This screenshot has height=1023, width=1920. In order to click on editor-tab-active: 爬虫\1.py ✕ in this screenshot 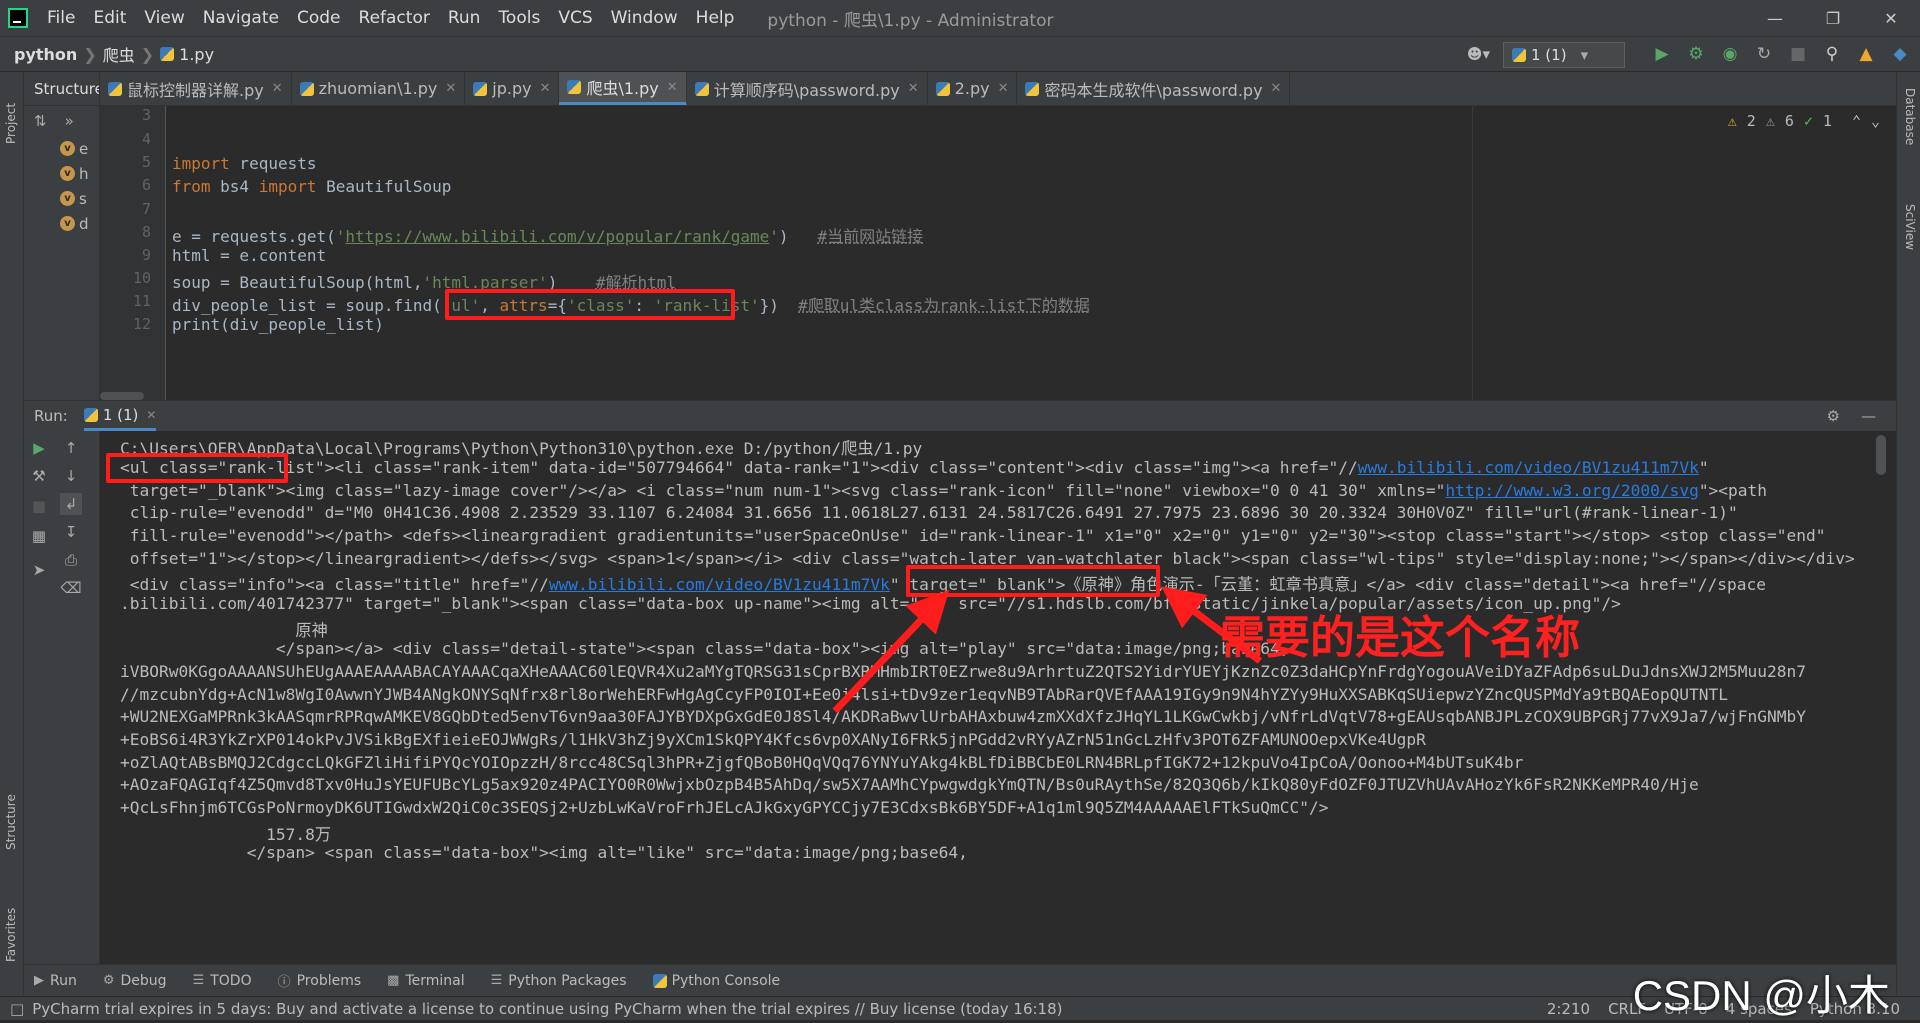, I will do `click(623, 88)`.